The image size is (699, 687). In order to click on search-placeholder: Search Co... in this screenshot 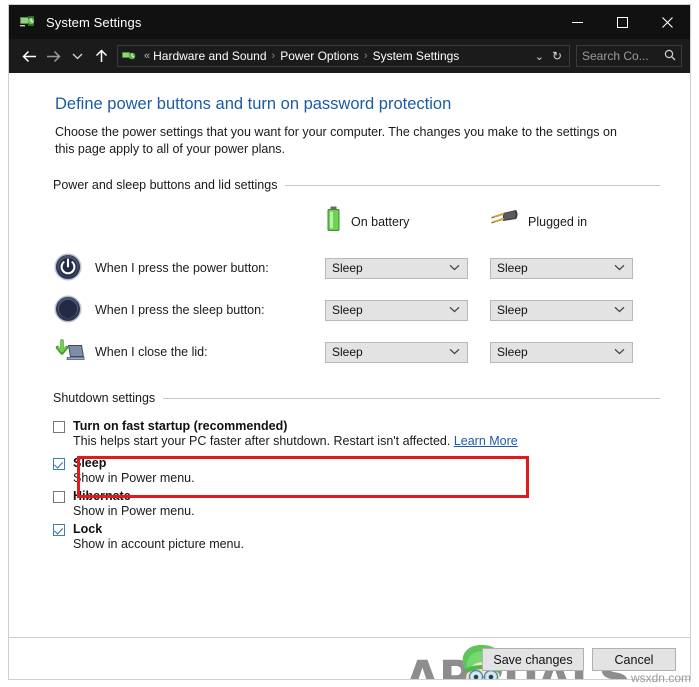, I will do `click(615, 56)`.